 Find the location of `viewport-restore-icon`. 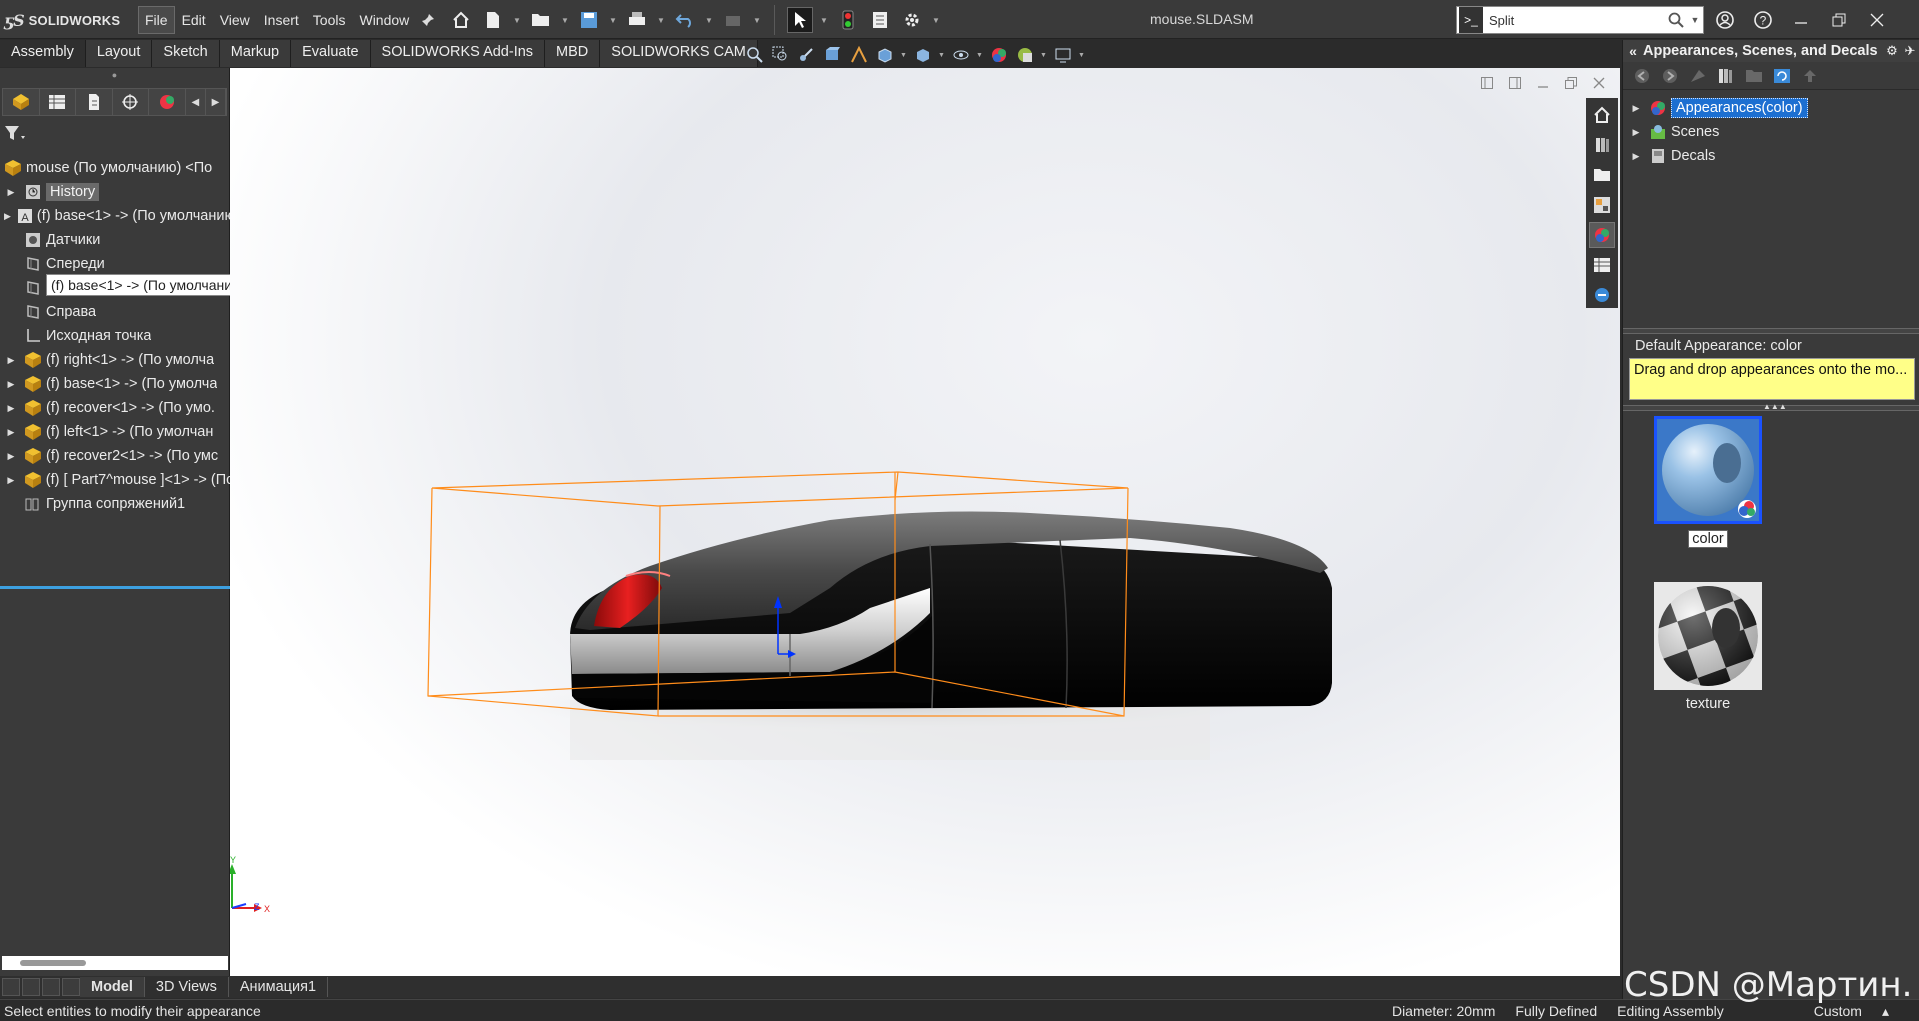

viewport-restore-icon is located at coordinates (1571, 83).